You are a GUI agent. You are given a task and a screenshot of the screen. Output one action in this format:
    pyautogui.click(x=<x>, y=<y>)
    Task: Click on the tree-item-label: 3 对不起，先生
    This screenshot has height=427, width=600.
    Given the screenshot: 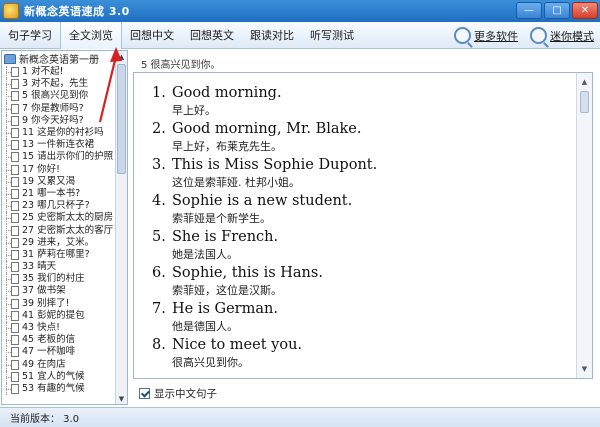 What is the action you would take?
    pyautogui.click(x=55, y=84)
    